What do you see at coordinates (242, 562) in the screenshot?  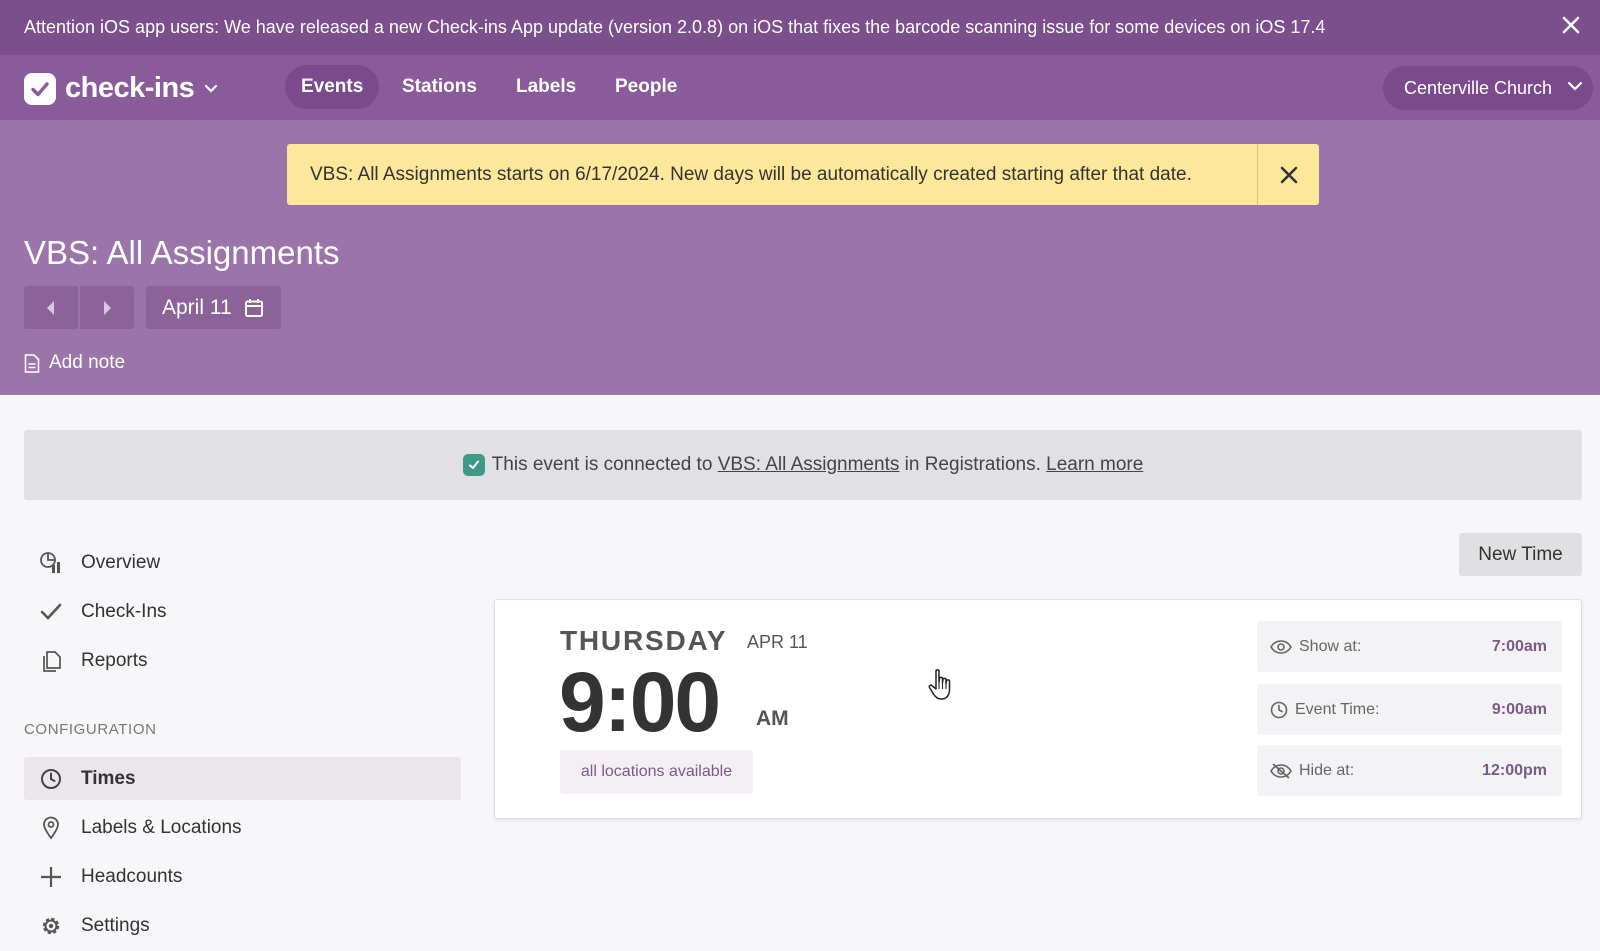 I see `sidebar-item-overview: Overview` at bounding box center [242, 562].